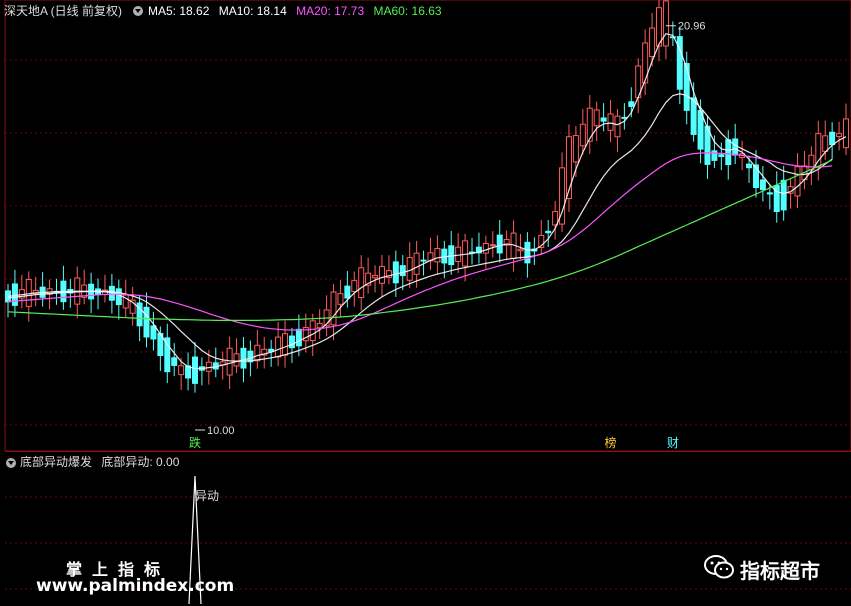 The image size is (851, 606). I want to click on ma5-label: MA5: 18.62, so click(179, 11).